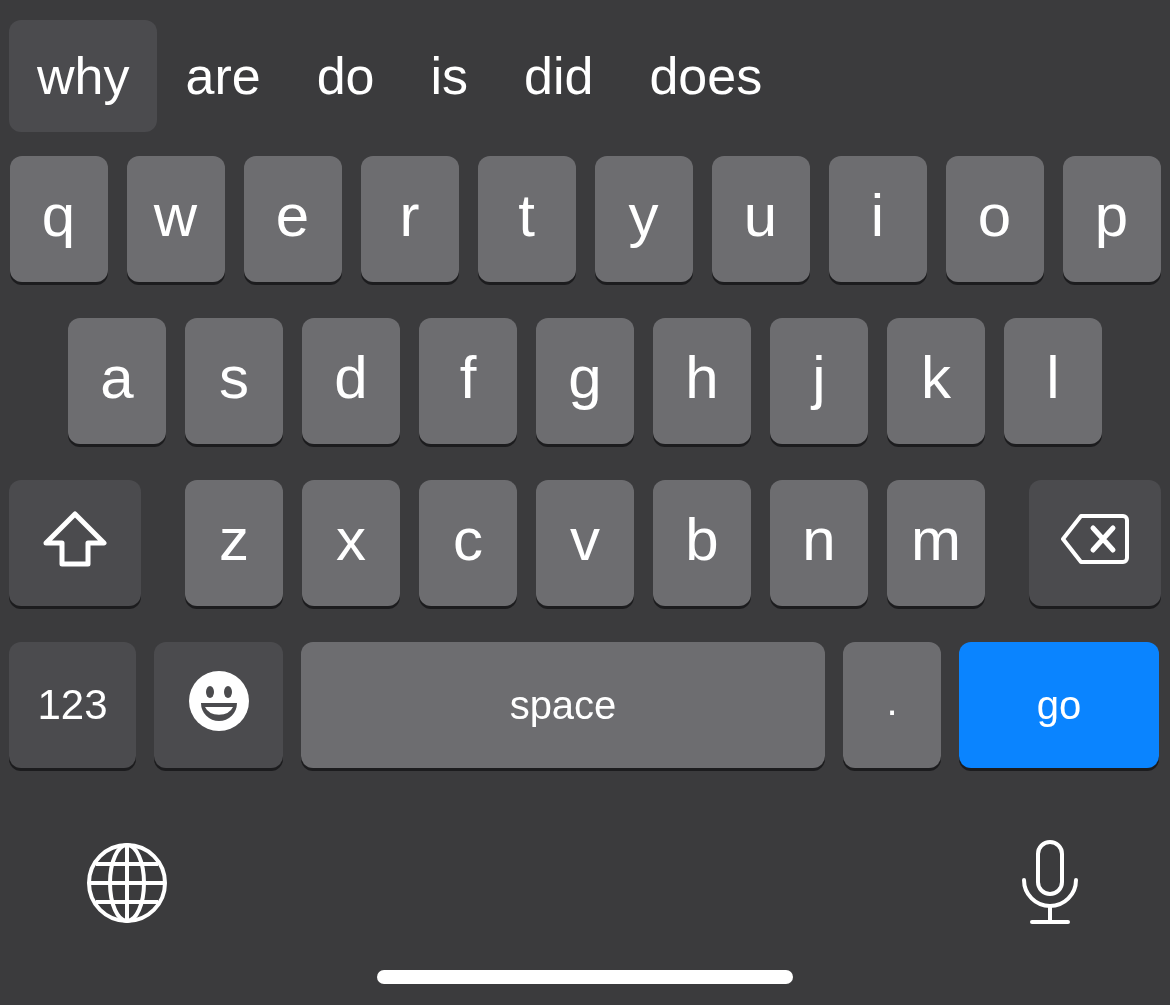 Image resolution: width=1170 pixels, height=1005 pixels. What do you see at coordinates (994, 219) in the screenshot?
I see `letter-key: o` at bounding box center [994, 219].